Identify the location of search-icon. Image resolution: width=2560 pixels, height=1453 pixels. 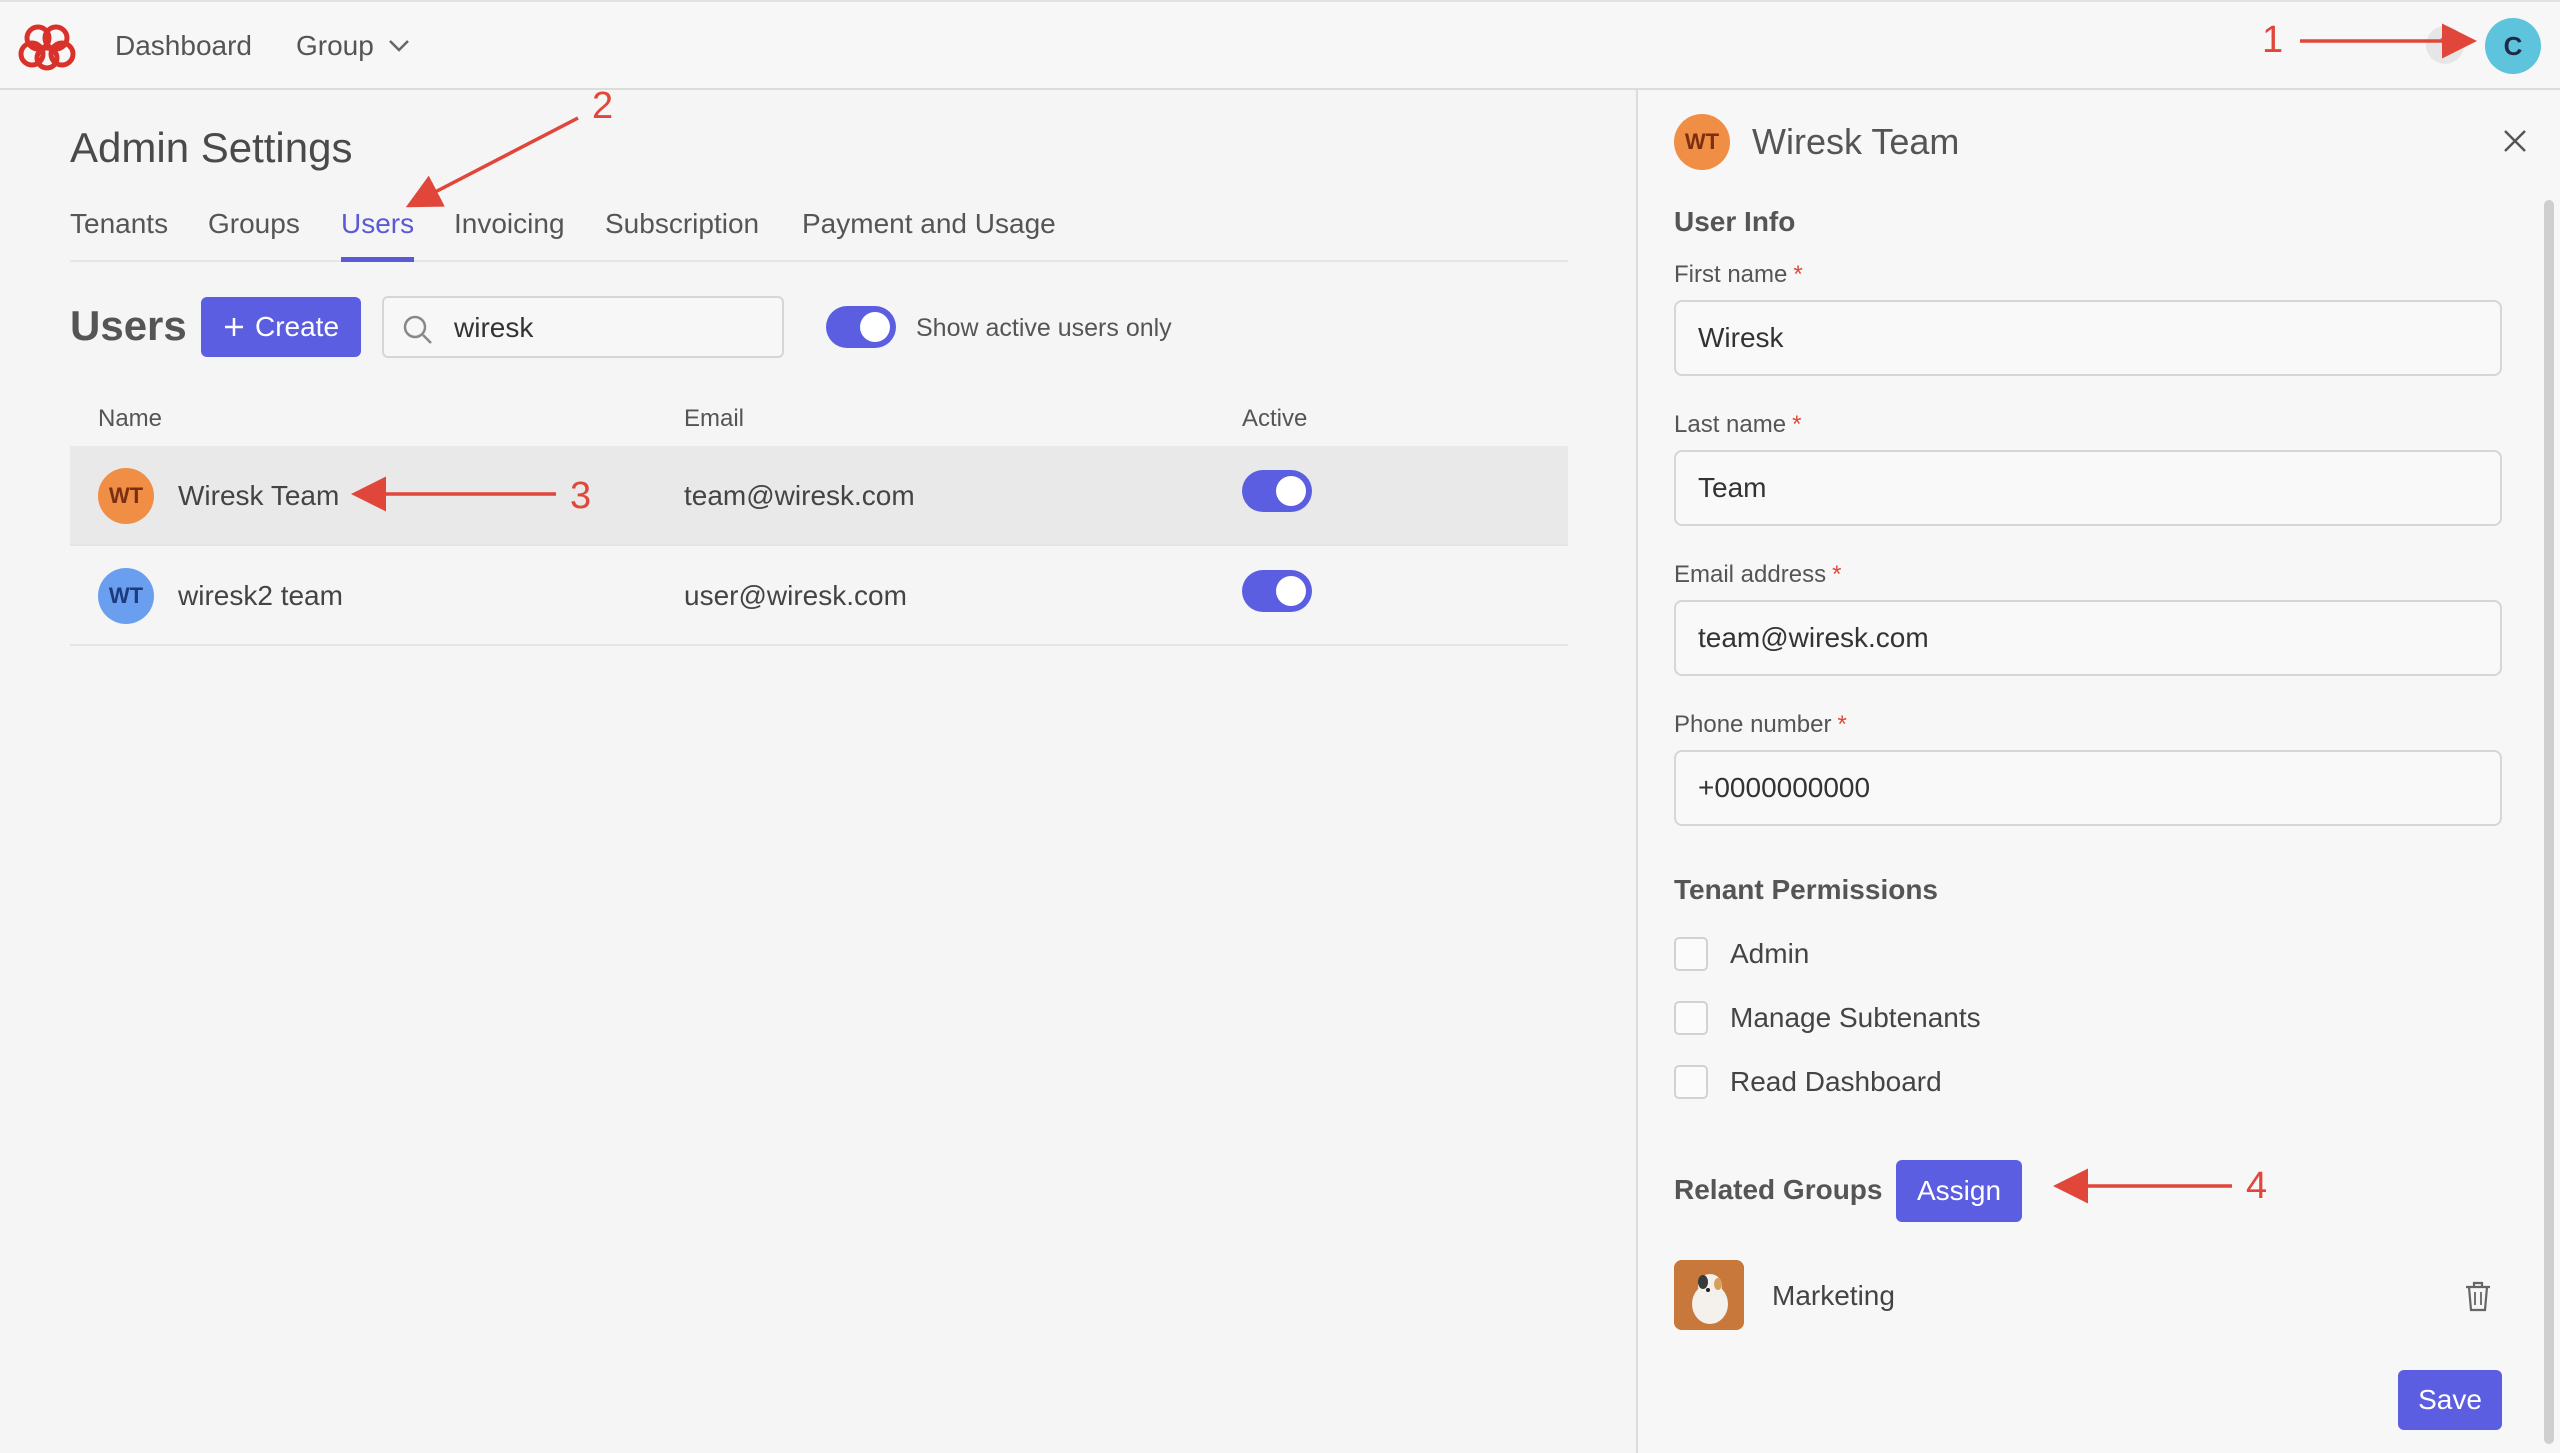
(417, 329).